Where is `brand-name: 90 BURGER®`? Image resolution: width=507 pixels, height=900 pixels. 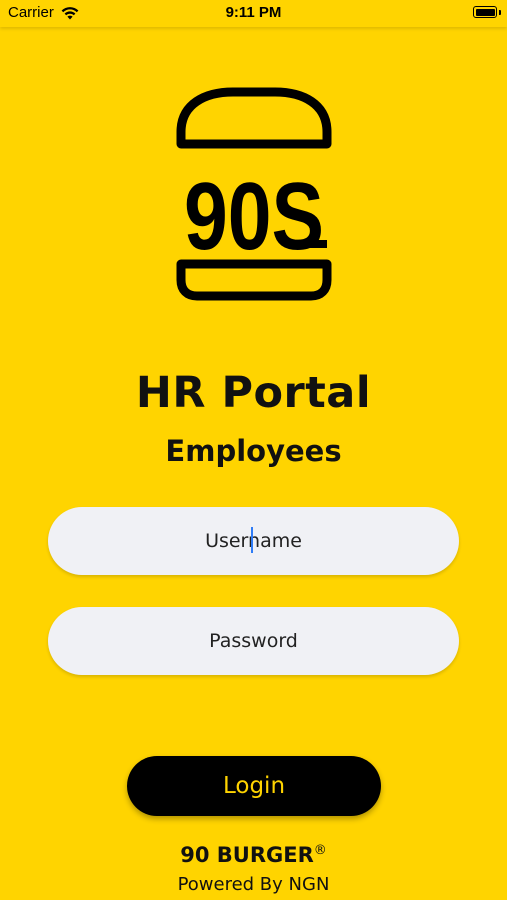
brand-name: 90 BURGER® is located at coordinates (253, 855).